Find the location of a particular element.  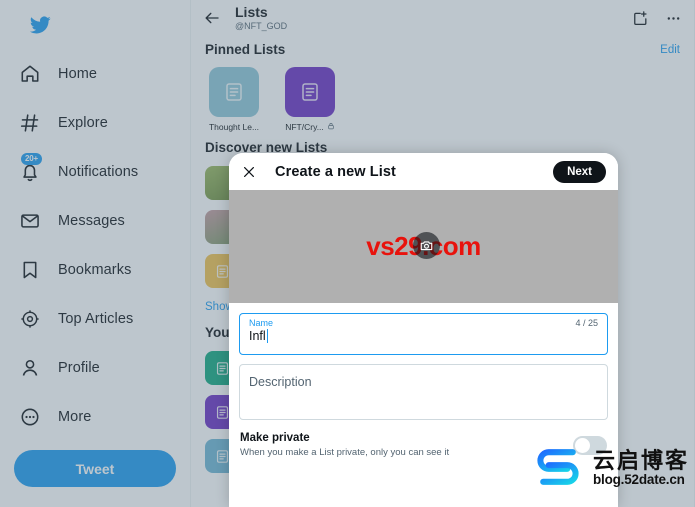

modal-title: Create a new List is located at coordinates (335, 171).